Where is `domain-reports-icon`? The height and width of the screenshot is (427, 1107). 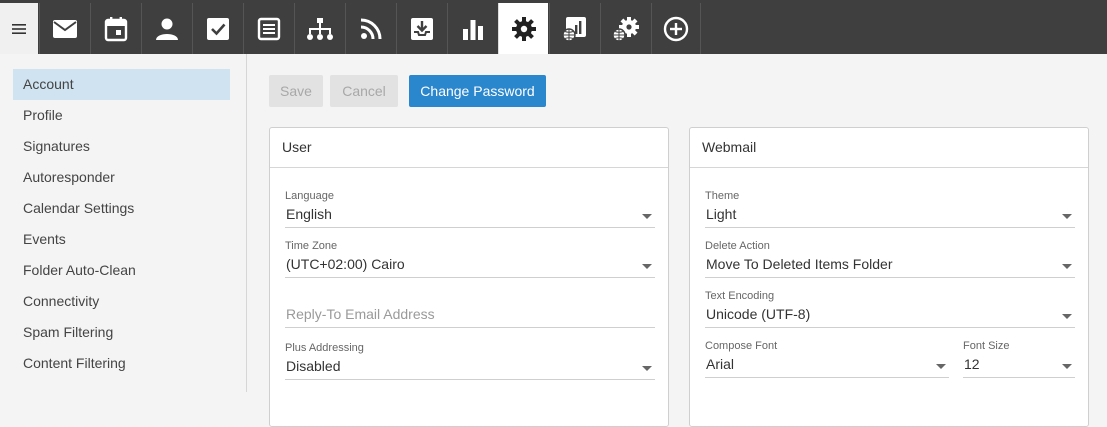 domain-reports-icon is located at coordinates (573, 29).